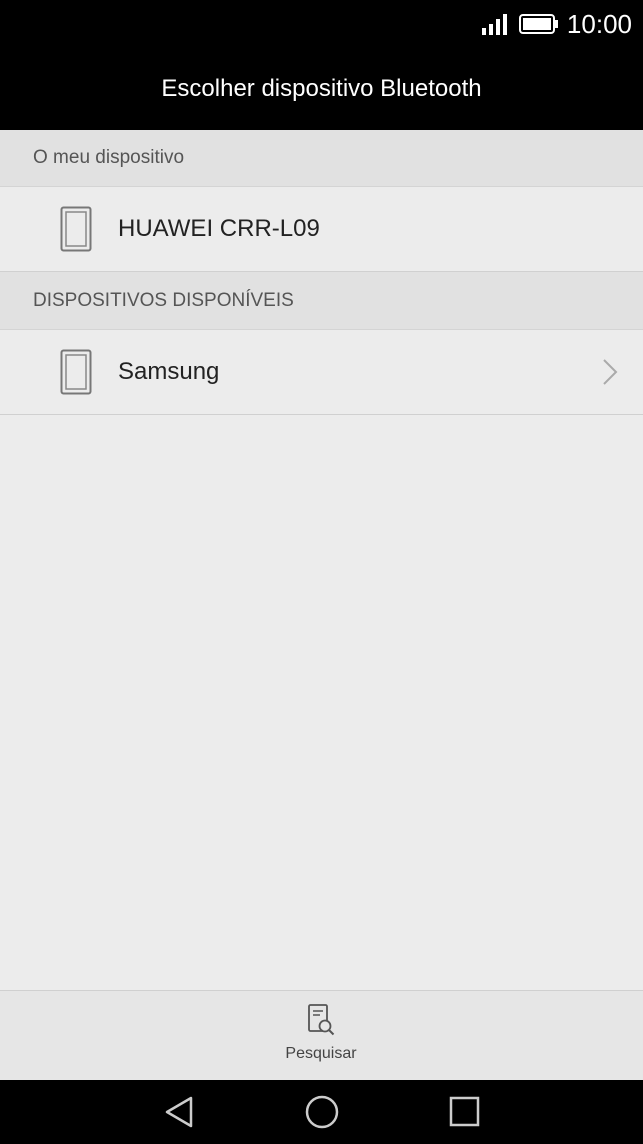  Describe the element at coordinates (321, 372) in the screenshot. I see `device-row-samsung: Samsung` at that location.